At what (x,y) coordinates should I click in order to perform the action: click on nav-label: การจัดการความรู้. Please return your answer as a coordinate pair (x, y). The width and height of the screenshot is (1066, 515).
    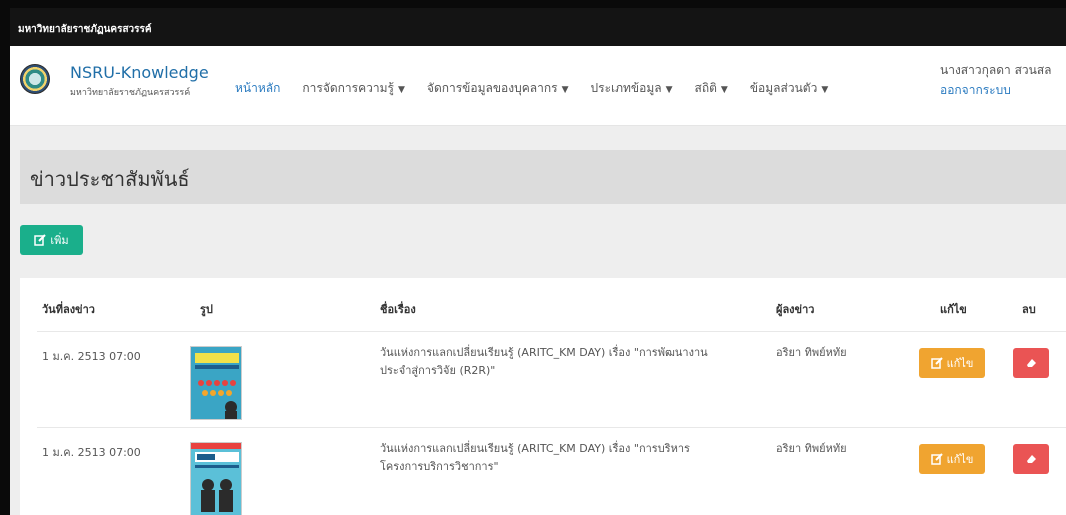
    Looking at the image, I should click on (348, 88).